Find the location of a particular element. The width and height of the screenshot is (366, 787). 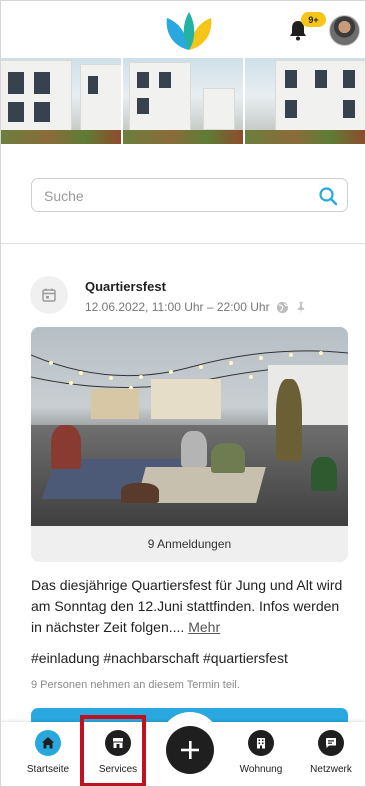

nav-network: Netzwerk is located at coordinates (331, 752).